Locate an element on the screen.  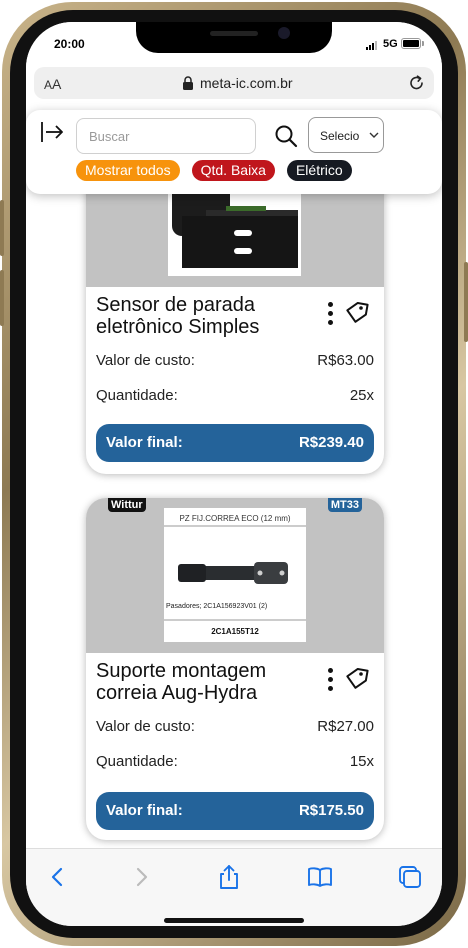
brand-badge: Wittur is located at coordinates (127, 505).